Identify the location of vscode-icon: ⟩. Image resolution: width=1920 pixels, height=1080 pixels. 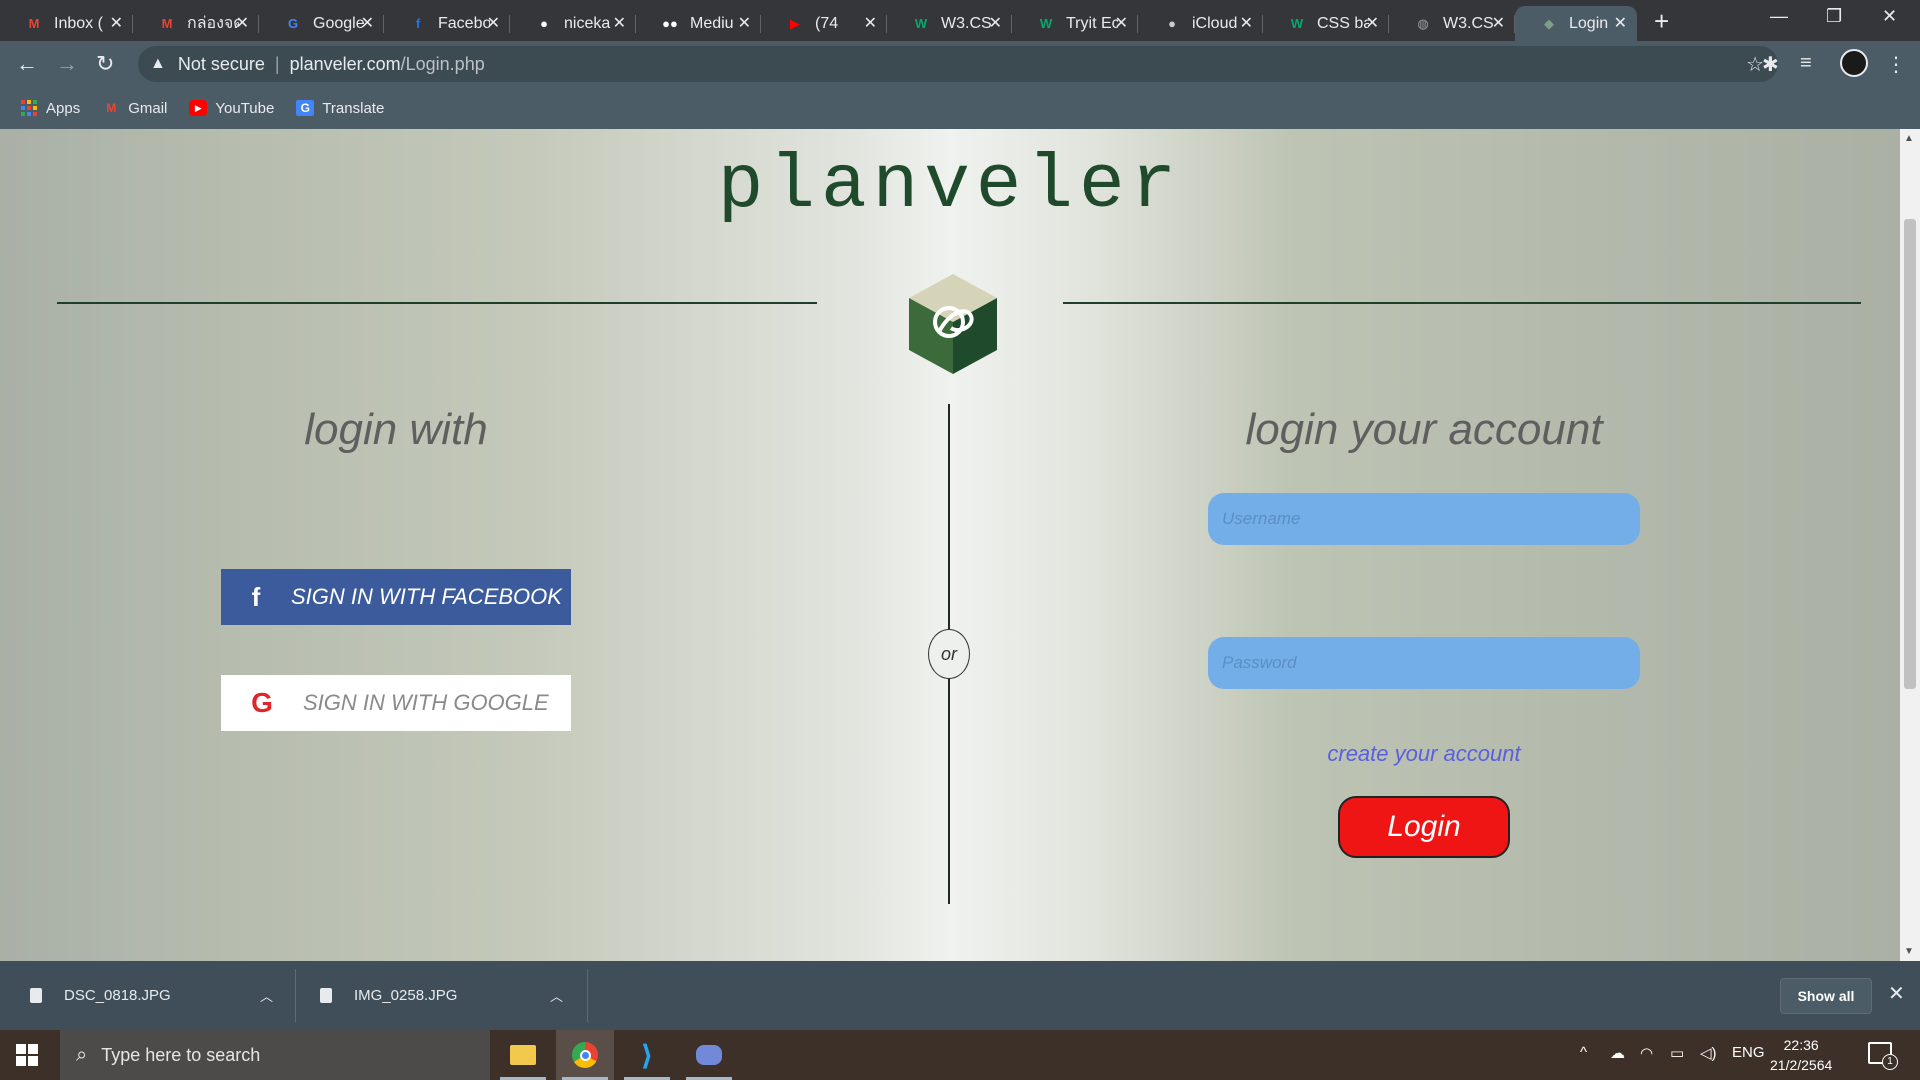
(647, 1055).